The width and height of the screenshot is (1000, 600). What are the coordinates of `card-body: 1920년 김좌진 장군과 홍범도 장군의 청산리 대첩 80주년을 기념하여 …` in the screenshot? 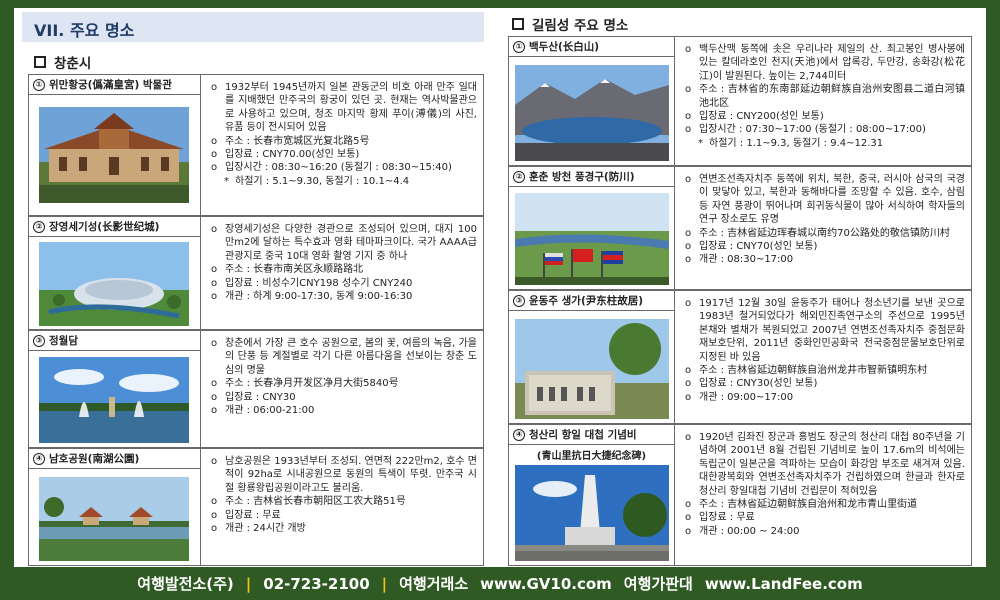 It's located at (823, 495).